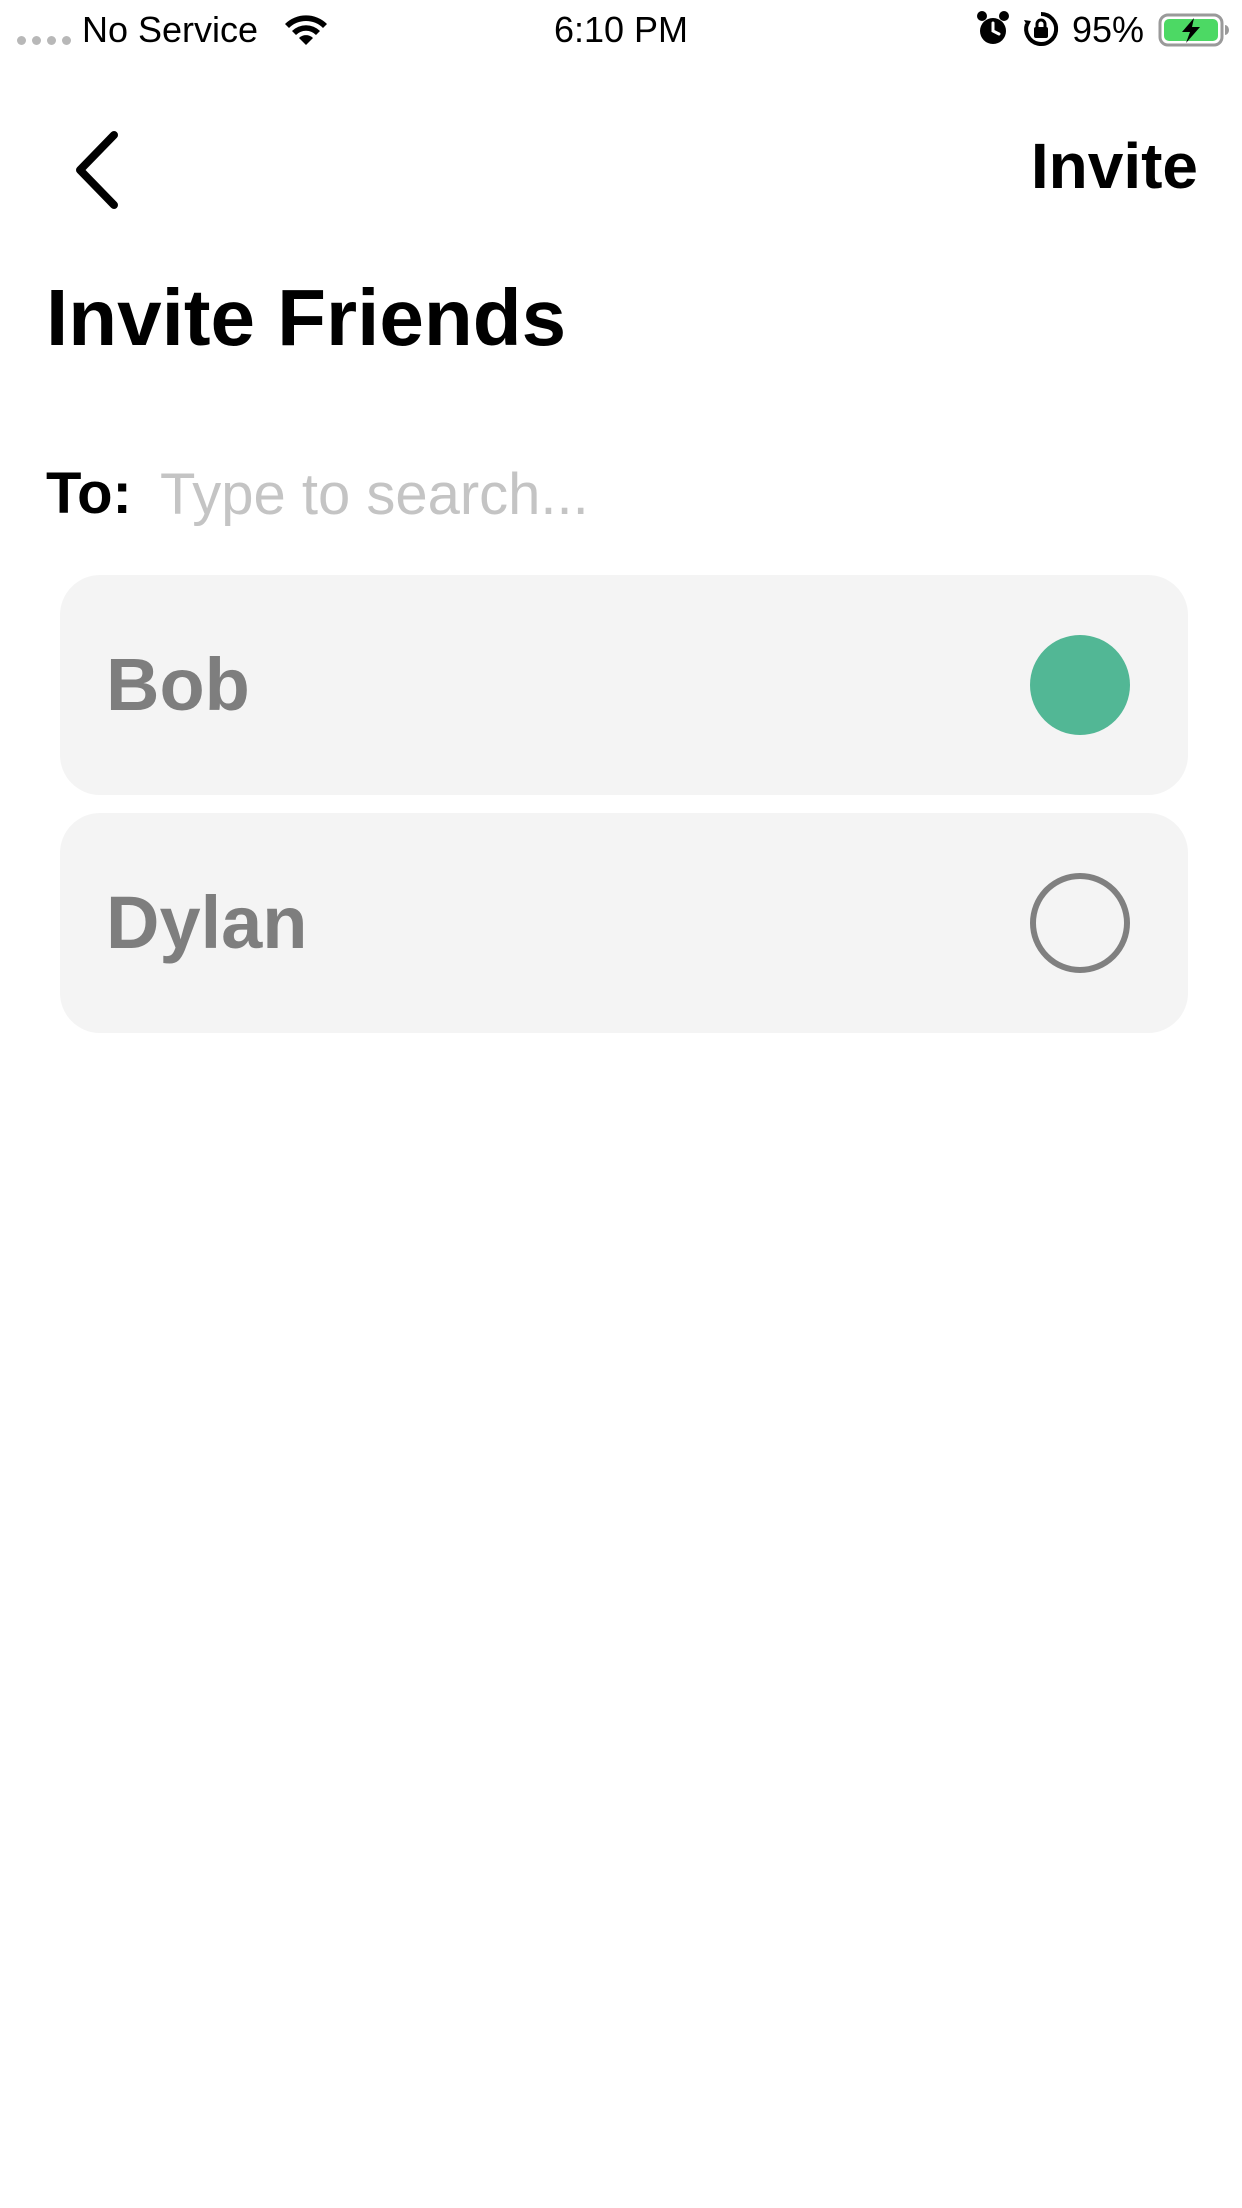 This screenshot has height=2208, width=1242. I want to click on battery-percent: 95%, so click(1108, 29).